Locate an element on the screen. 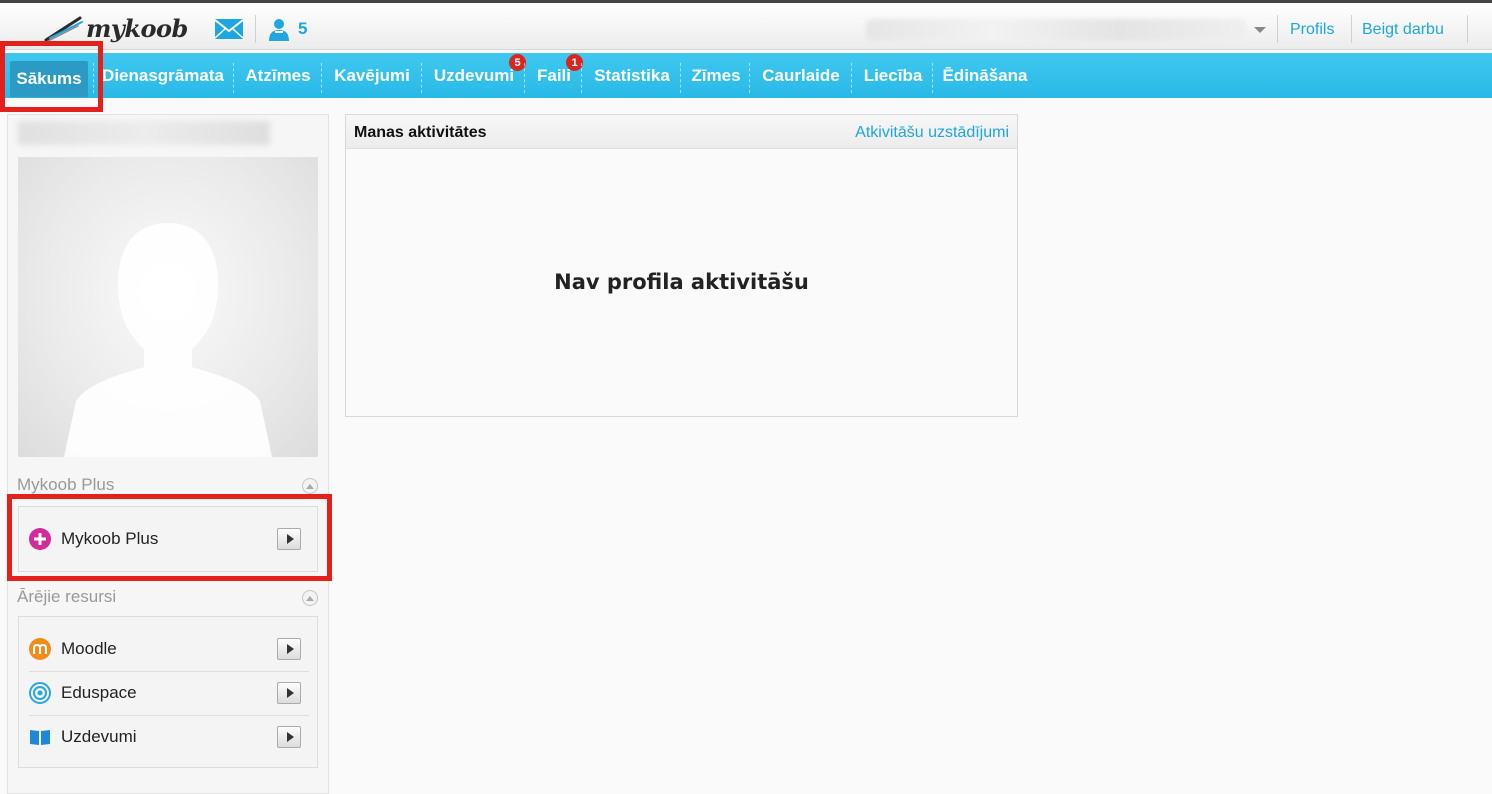  list-item-eduspace: Eduspace is located at coordinates (168, 693).